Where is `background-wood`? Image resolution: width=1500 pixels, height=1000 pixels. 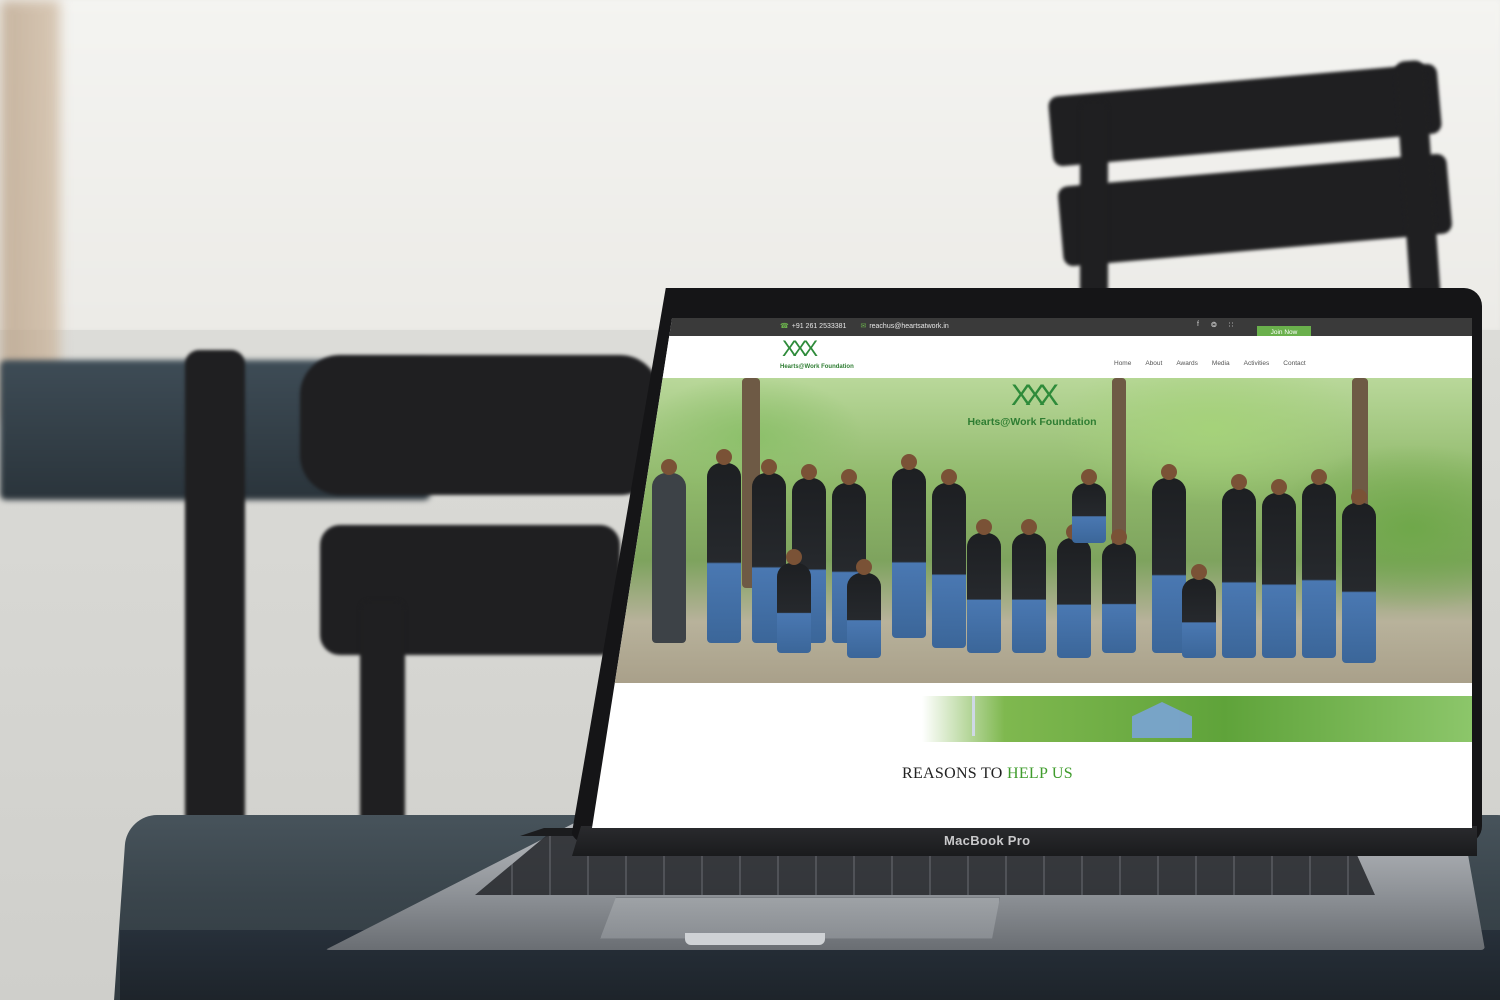 background-wood is located at coordinates (30, 210).